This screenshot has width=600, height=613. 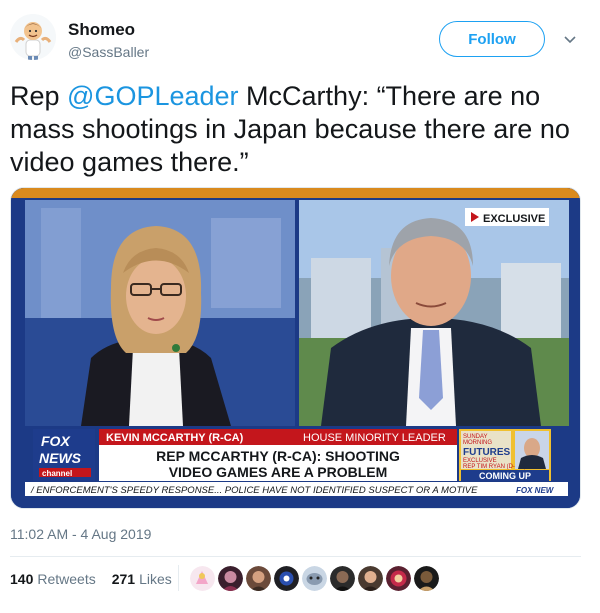 I want to click on promo-title: FUTURES, so click(x=487, y=452).